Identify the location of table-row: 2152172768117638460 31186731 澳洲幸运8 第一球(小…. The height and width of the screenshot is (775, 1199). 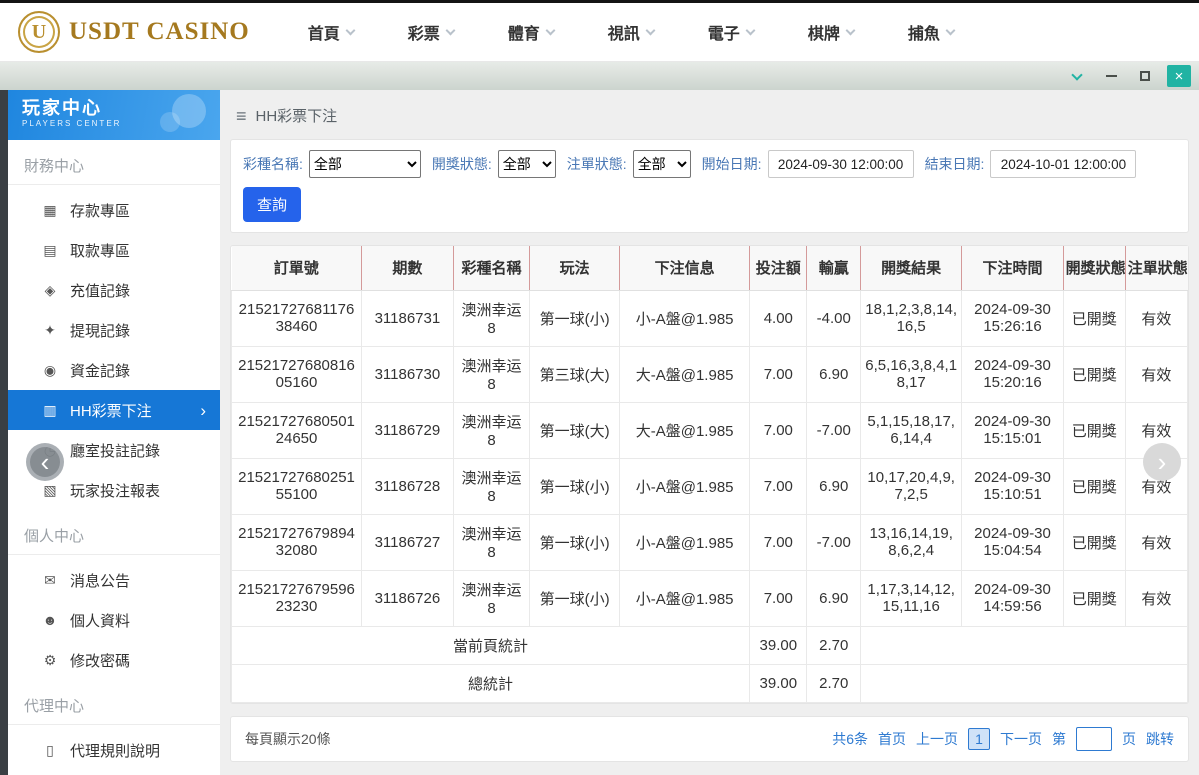
(709, 318).